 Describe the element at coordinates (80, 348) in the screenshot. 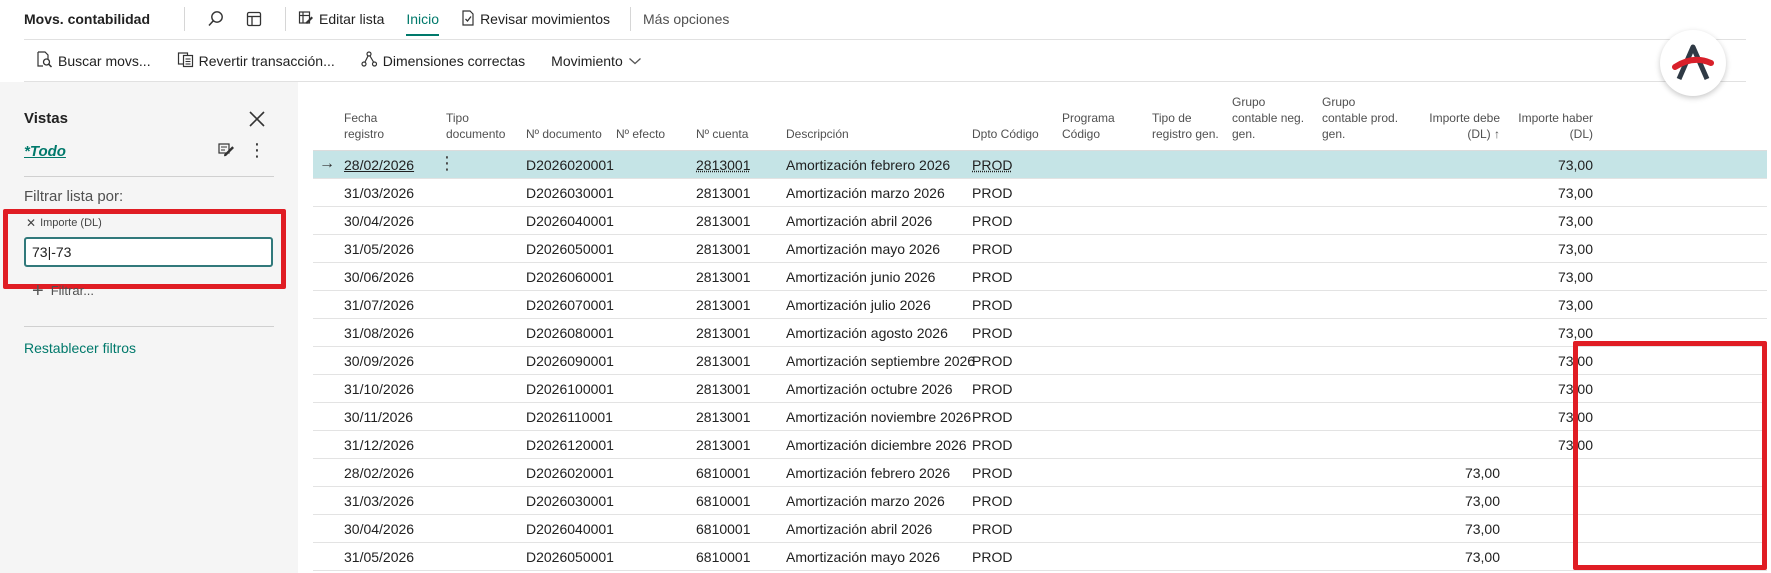

I see `reset-filters-link: Restablecer filtros` at that location.